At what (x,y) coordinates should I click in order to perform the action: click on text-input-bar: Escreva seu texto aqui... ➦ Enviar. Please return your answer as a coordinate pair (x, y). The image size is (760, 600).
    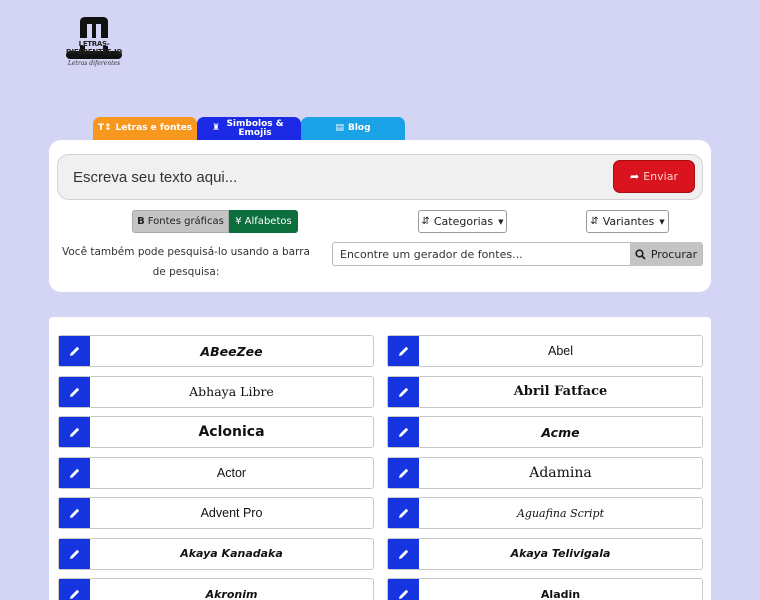
    Looking at the image, I should click on (380, 177).